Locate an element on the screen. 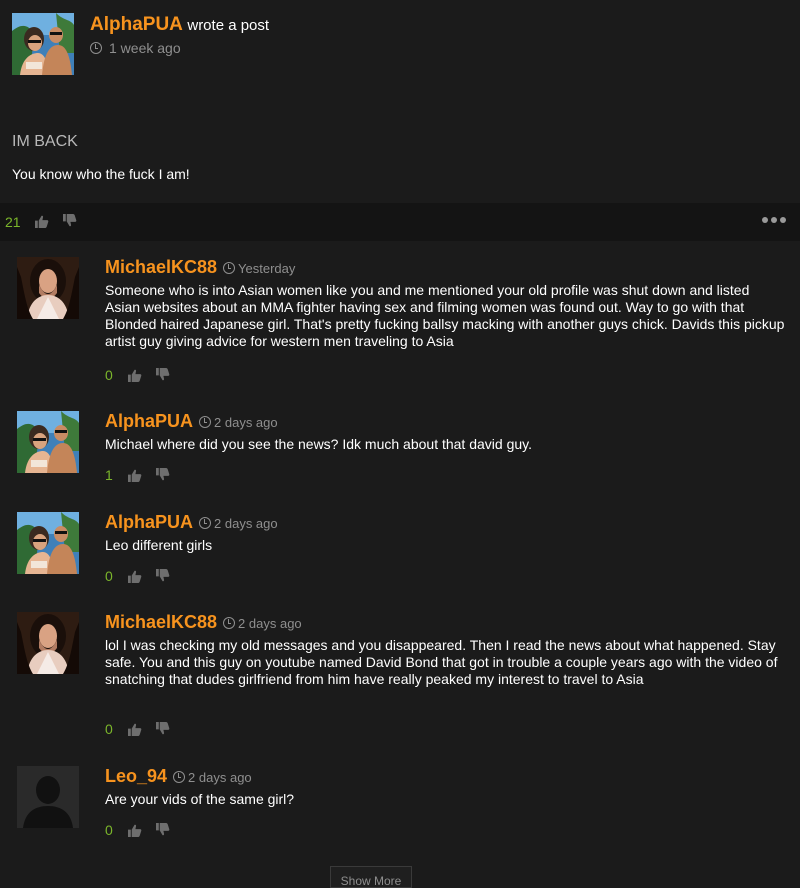 The width and height of the screenshot is (800, 888). comment-timestamp: Yesterday is located at coordinates (259, 268).